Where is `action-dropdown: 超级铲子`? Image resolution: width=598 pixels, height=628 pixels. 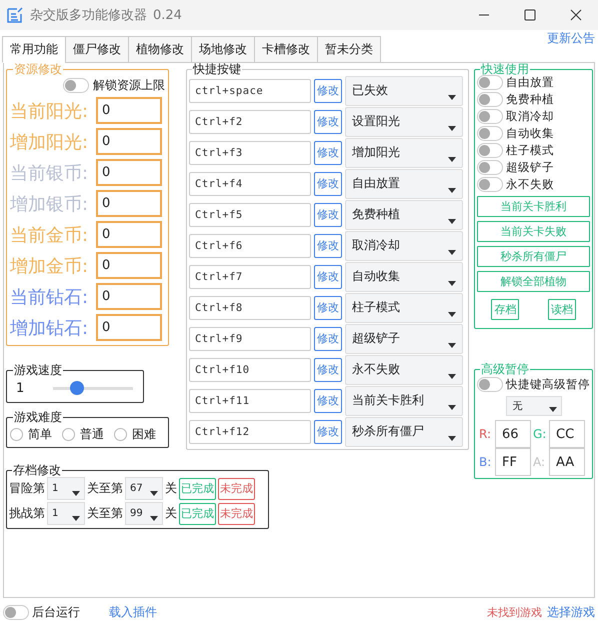 action-dropdown: 超级铲子 is located at coordinates (404, 339).